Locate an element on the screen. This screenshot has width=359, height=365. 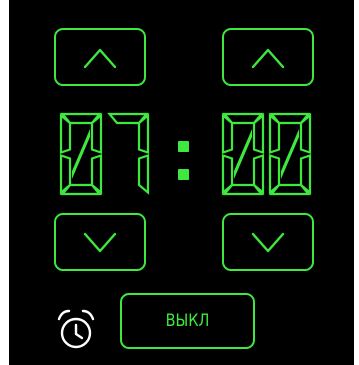
alarm-clock-icon is located at coordinates (76, 329).